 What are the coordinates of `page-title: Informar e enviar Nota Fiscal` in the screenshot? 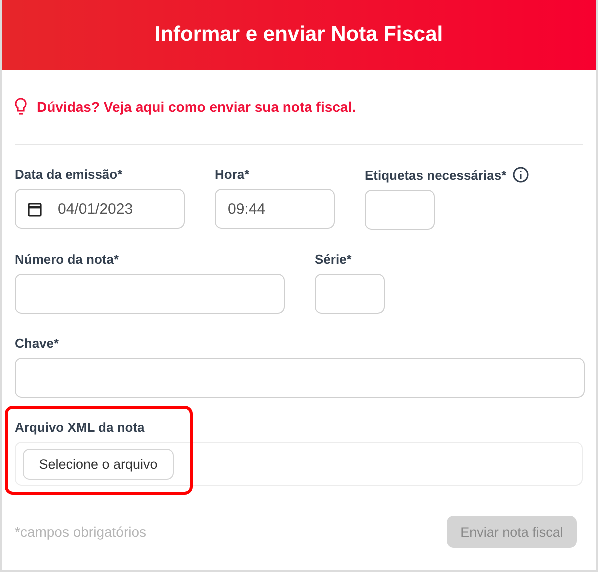 It's located at (299, 35).